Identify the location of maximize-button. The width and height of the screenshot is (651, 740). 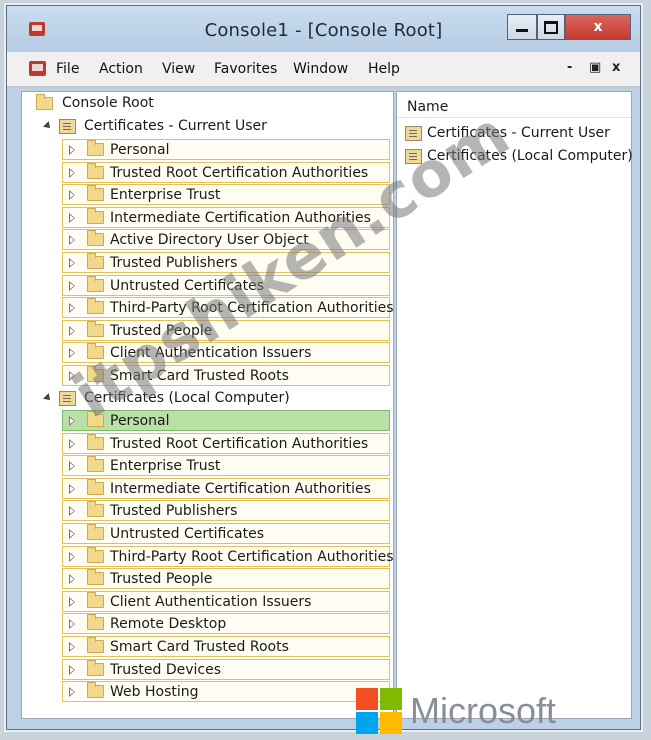
(551, 27).